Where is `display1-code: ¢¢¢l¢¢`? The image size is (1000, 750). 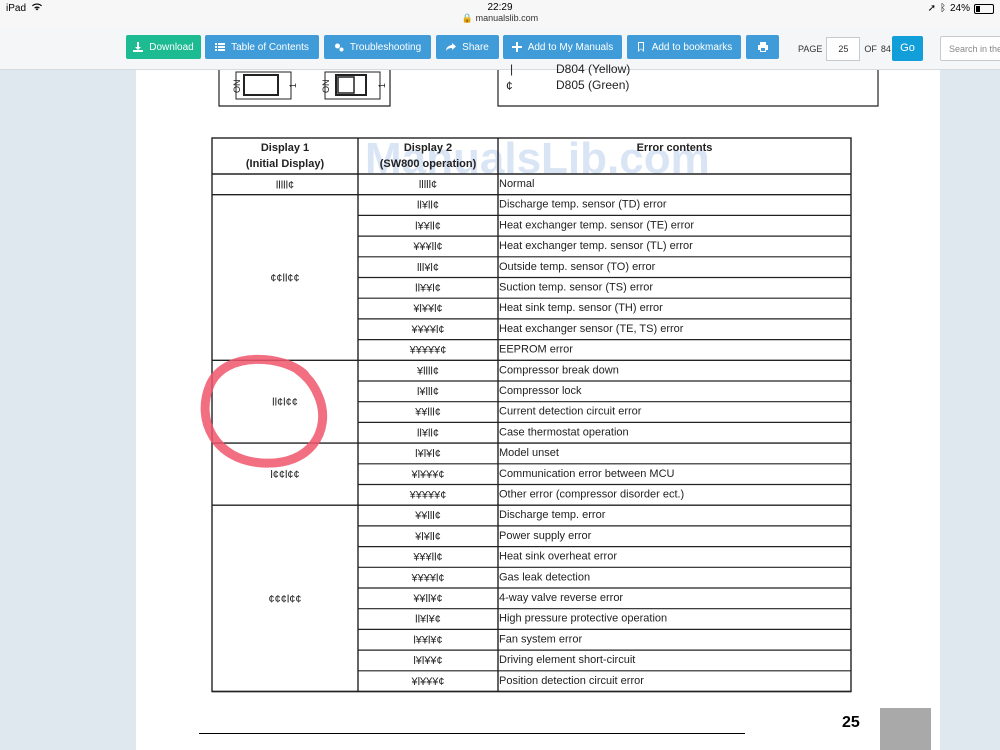
display1-code: ¢¢¢l¢¢ is located at coordinates (284, 599).